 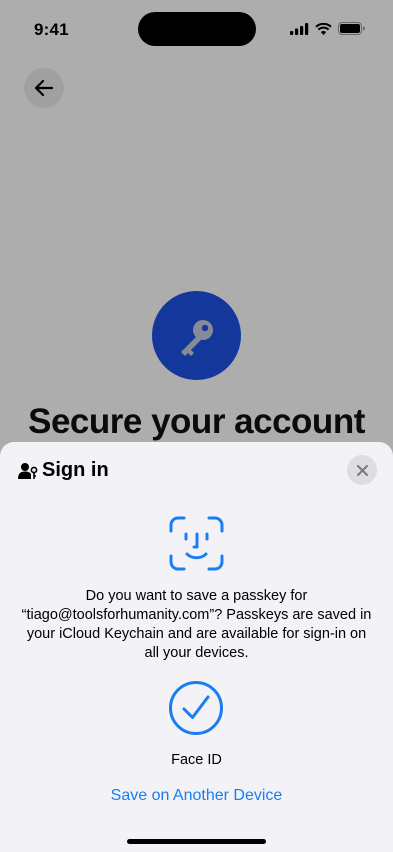 I want to click on auth-method-label: Face ID, so click(x=196, y=760).